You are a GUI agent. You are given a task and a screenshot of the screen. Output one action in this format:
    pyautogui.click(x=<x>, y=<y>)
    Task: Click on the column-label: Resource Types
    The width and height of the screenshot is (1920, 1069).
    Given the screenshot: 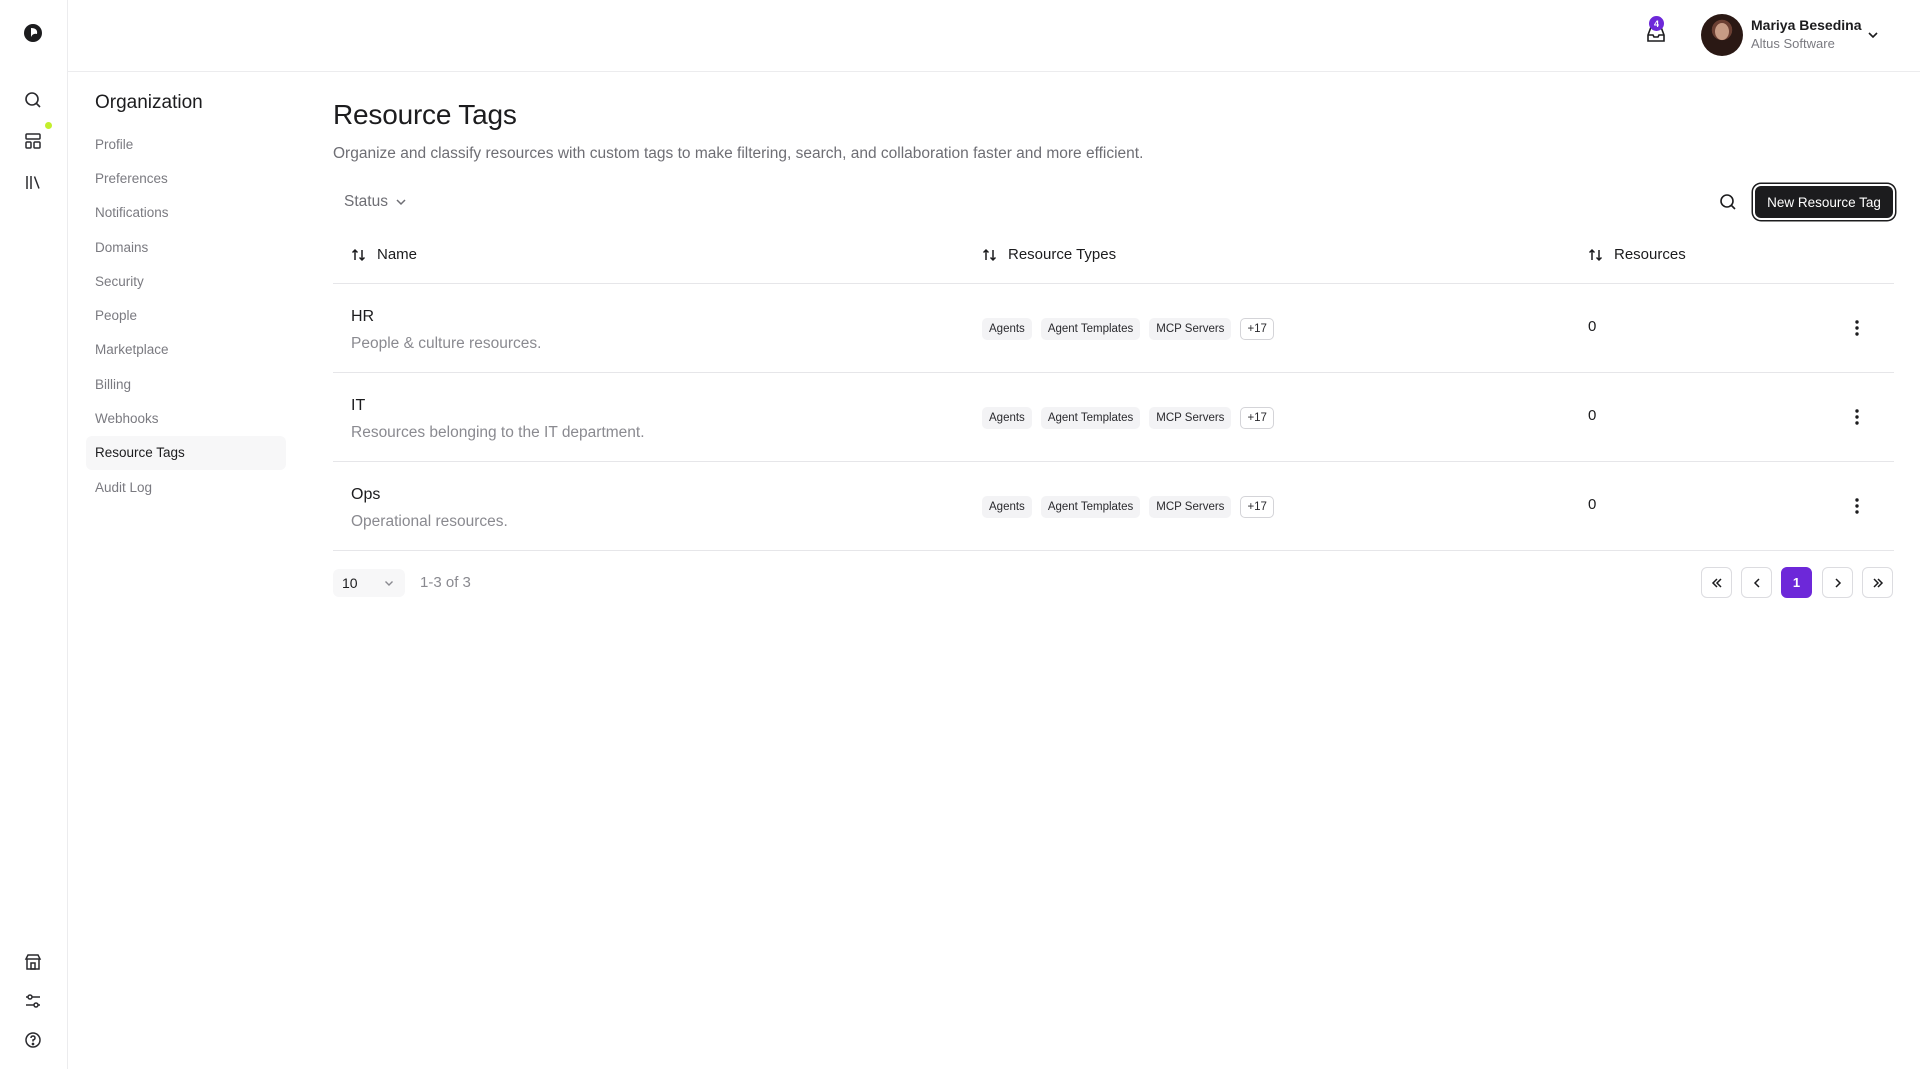 What is the action you would take?
    pyautogui.click(x=1062, y=254)
    